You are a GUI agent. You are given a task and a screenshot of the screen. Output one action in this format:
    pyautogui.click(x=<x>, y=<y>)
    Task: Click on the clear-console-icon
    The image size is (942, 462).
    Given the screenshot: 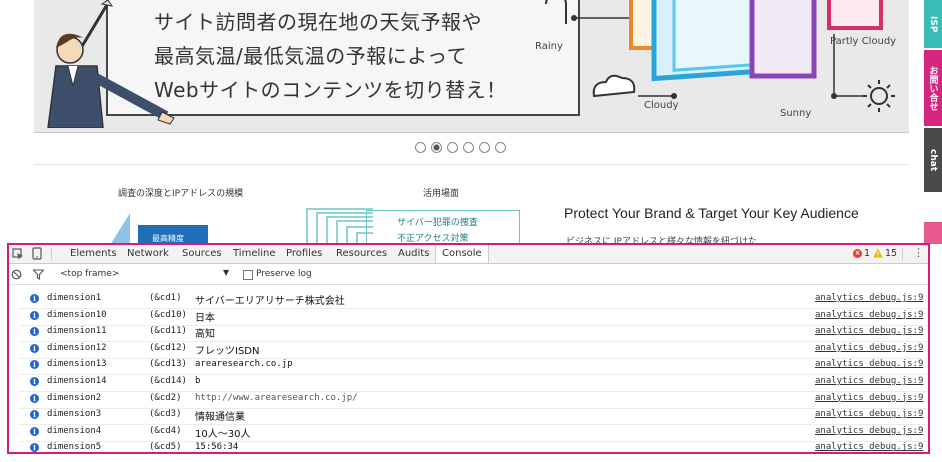 What is the action you would take?
    pyautogui.click(x=16, y=274)
    